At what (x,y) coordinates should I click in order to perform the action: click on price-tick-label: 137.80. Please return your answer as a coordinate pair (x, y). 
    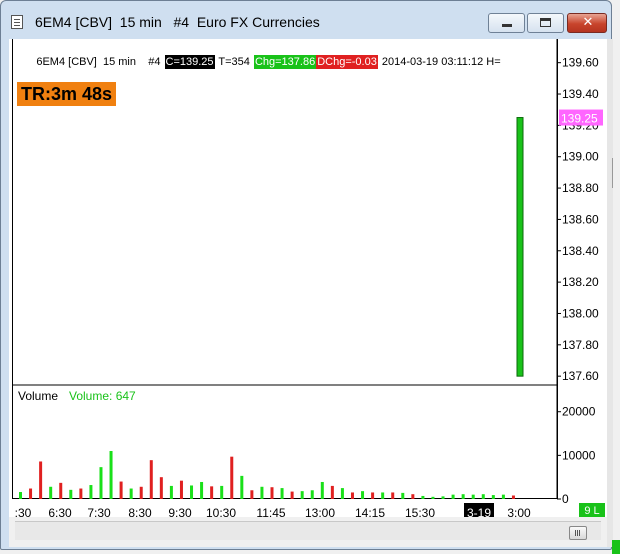
    Looking at the image, I should click on (580, 345).